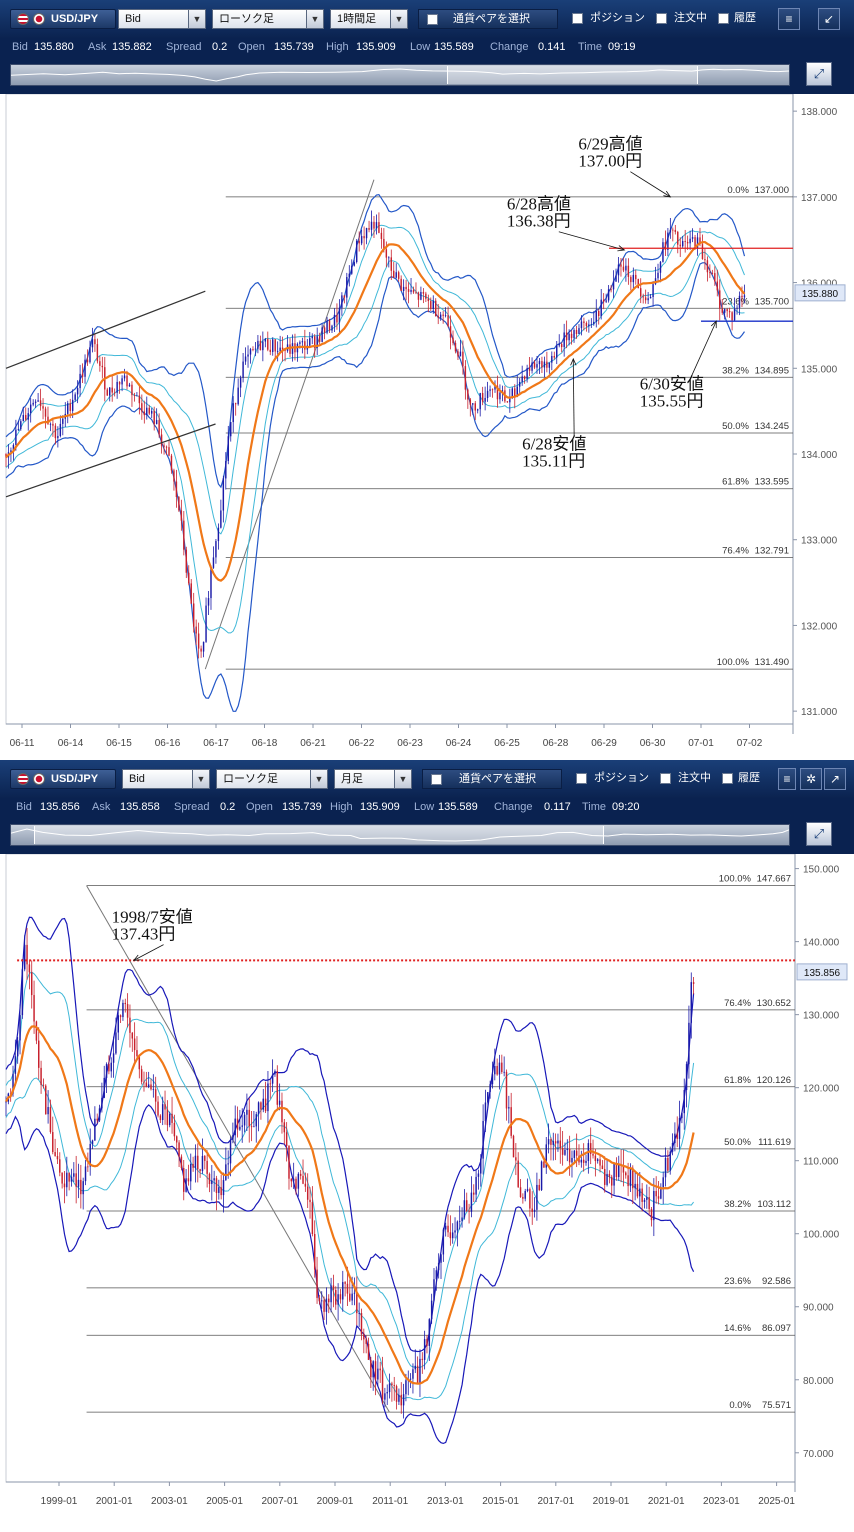 The height and width of the screenshot is (1532, 854). Describe the element at coordinates (373, 779) in the screenshot. I see `timeframe-select: 月足 ▼` at that location.